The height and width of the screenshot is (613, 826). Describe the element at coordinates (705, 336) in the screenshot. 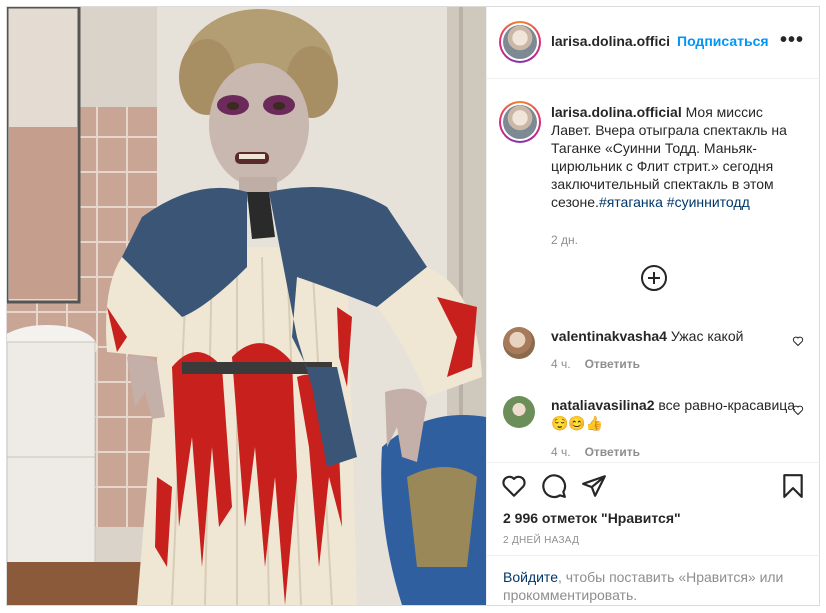

I see `comment-body: Ужас какой` at that location.